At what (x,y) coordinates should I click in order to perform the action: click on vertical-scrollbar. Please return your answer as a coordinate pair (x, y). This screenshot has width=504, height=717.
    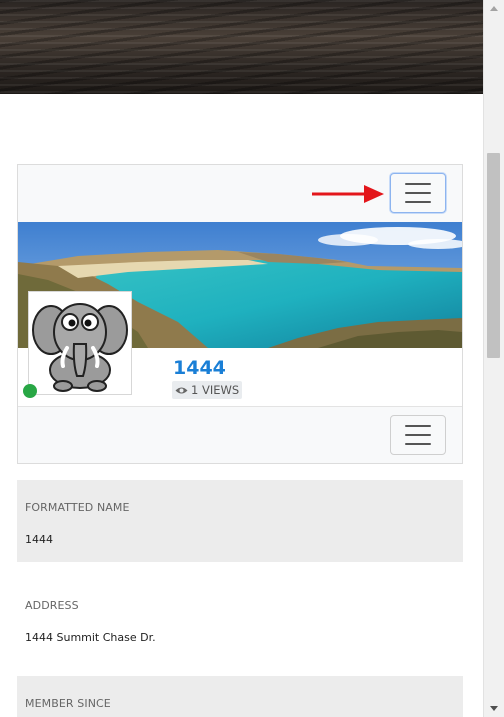
    Looking at the image, I should click on (493, 358).